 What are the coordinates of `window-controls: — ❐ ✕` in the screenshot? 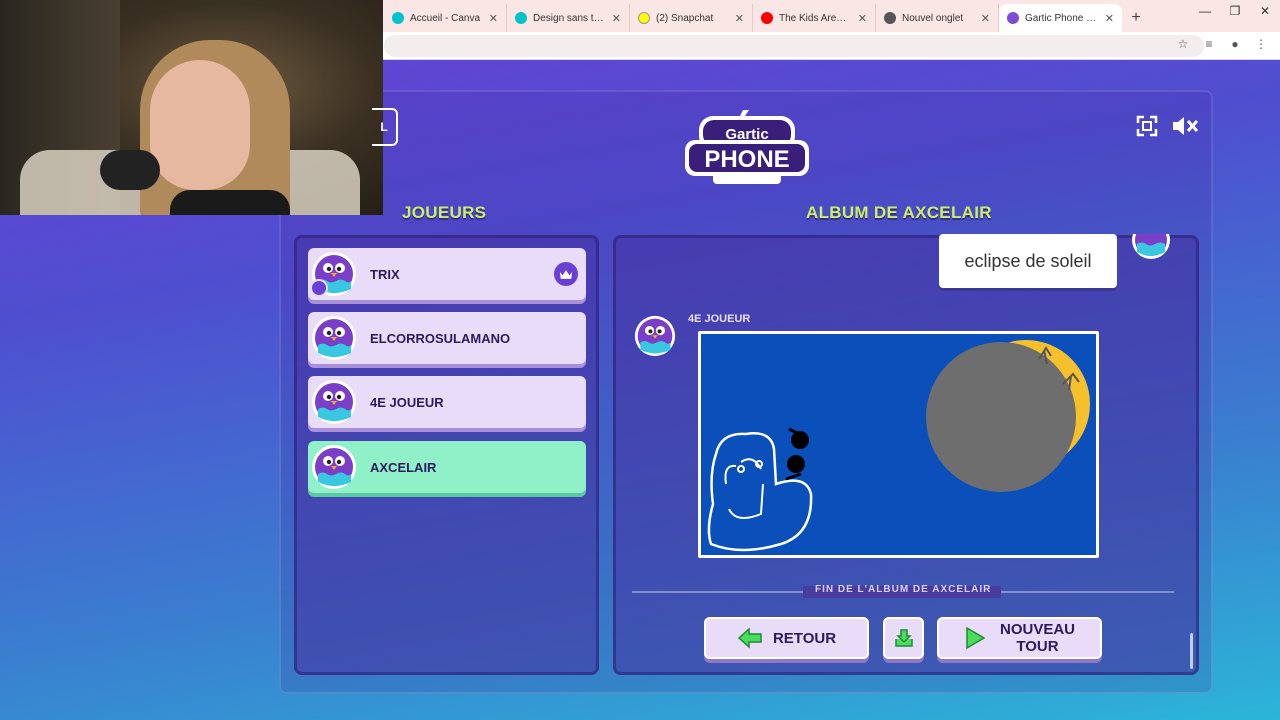 It's located at (1235, 11).